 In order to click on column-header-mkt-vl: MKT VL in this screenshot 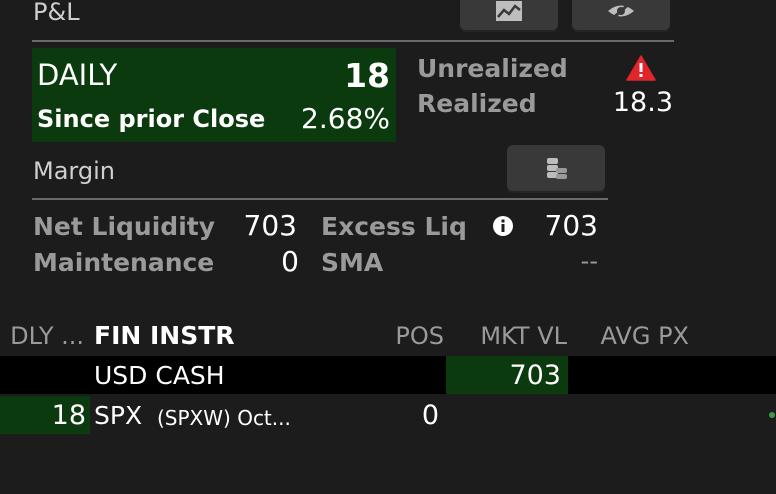, I will do `click(523, 336)`.